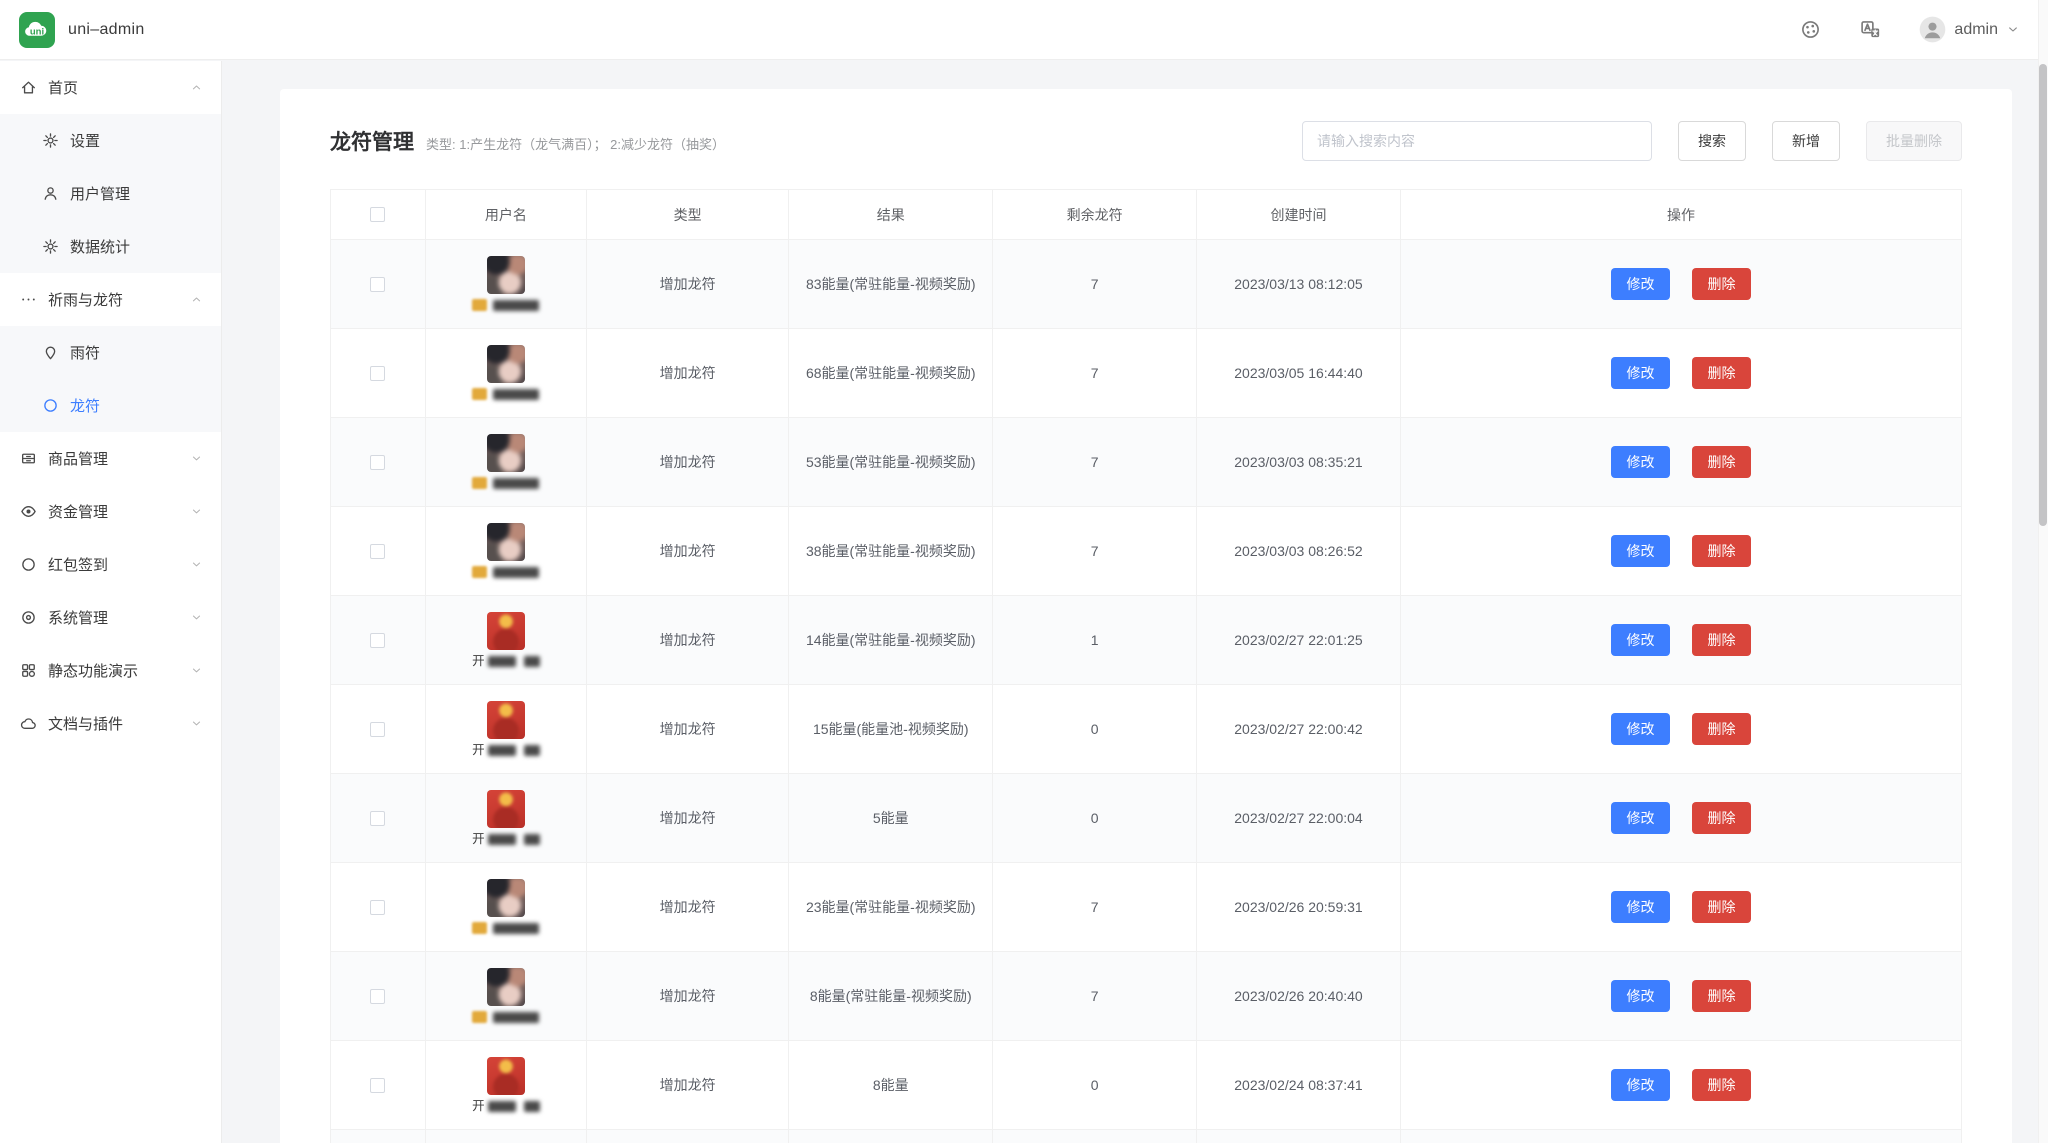 This screenshot has height=1143, width=2048. Describe the element at coordinates (1870, 30) in the screenshot. I see `translate-icon` at that location.